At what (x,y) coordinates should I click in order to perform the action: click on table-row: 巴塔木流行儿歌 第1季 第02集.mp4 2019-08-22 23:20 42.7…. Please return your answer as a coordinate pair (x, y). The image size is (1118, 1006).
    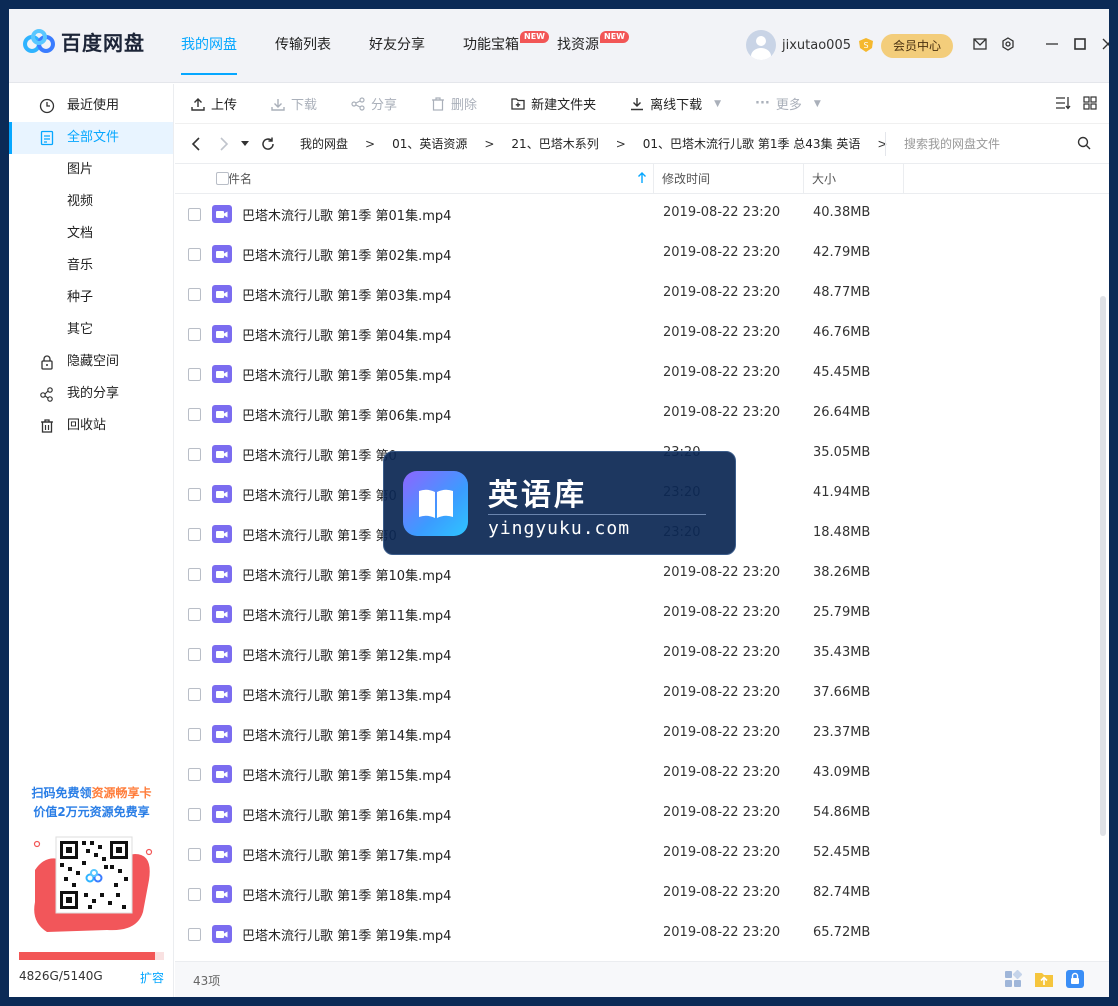
    Looking at the image, I should click on (642, 254).